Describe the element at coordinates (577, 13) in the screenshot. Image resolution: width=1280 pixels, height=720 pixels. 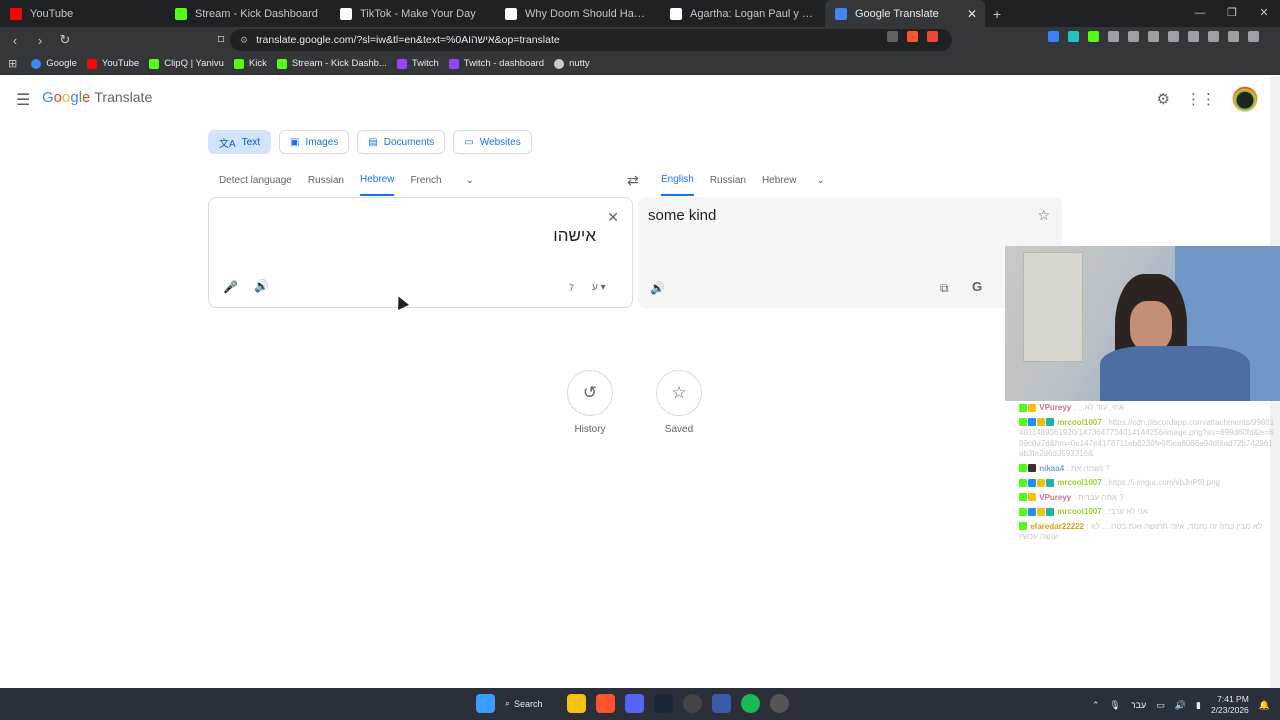
I see `browser-tab-doom: Why Doom Should Have Won in Ove` at that location.